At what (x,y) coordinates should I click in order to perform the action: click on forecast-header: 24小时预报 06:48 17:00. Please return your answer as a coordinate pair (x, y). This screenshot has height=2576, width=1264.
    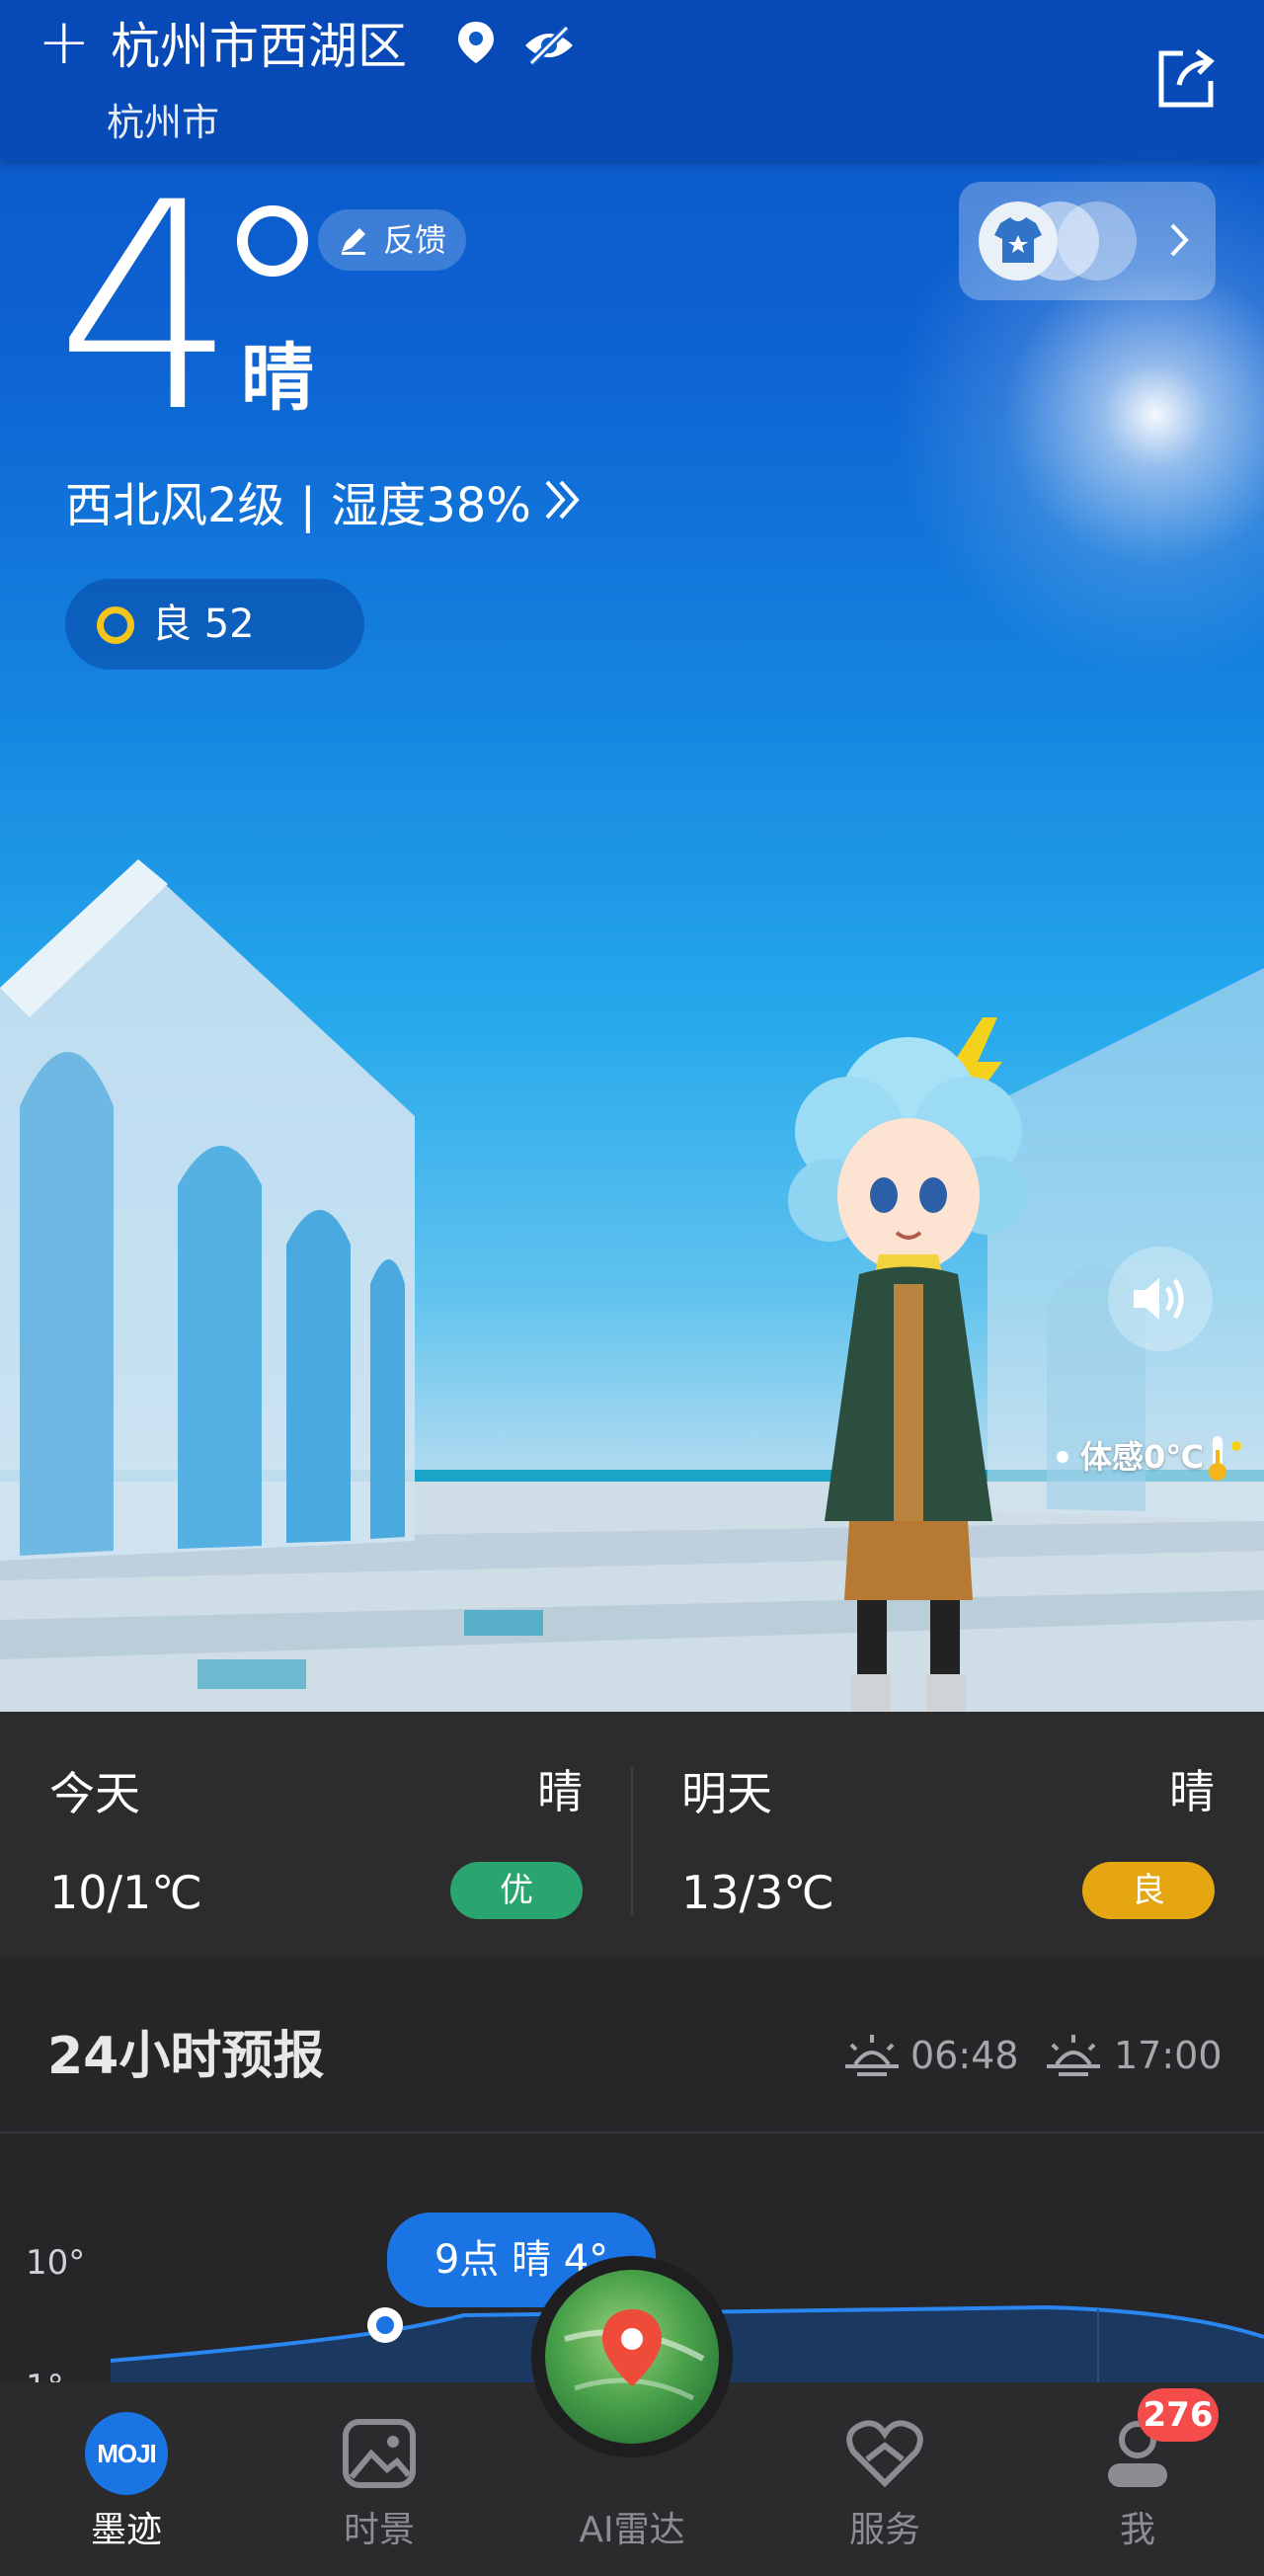
    Looking at the image, I should click on (632, 2053).